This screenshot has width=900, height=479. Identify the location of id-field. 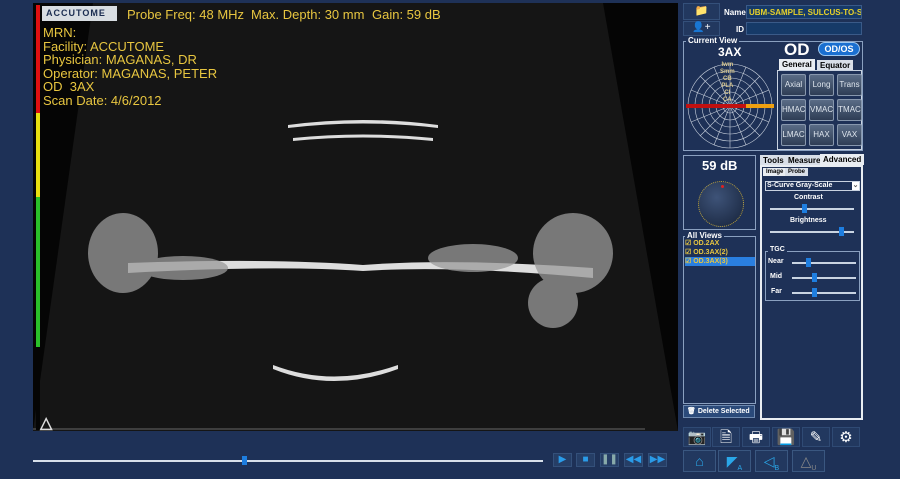
(804, 28).